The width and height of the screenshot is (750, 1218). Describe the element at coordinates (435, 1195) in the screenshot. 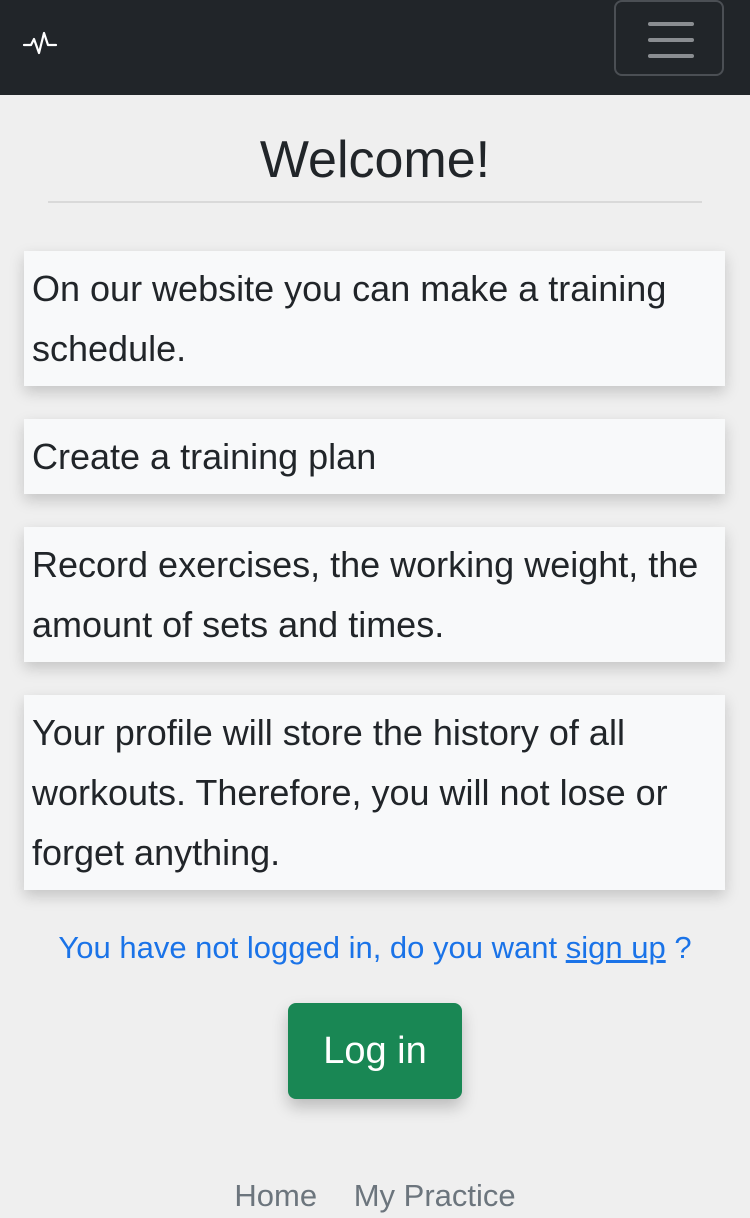

I see `footer-link-my-practice: My Practice` at that location.